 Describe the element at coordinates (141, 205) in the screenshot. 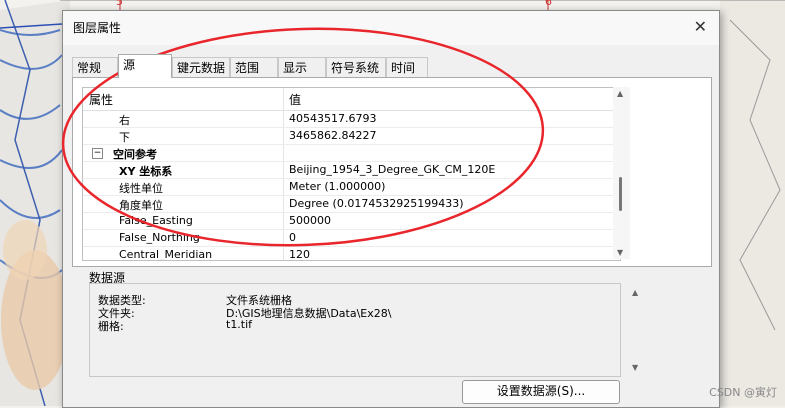

I see `row-property: 角度单位` at that location.